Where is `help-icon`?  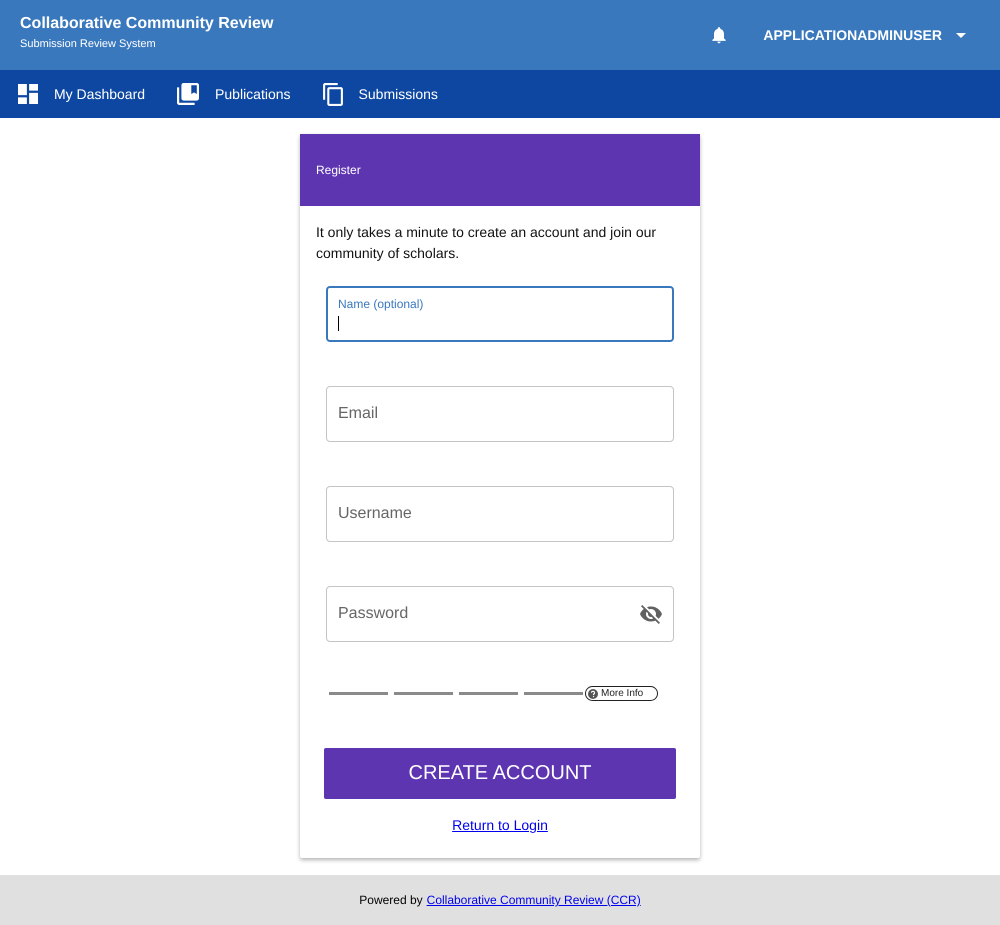 help-icon is located at coordinates (593, 693).